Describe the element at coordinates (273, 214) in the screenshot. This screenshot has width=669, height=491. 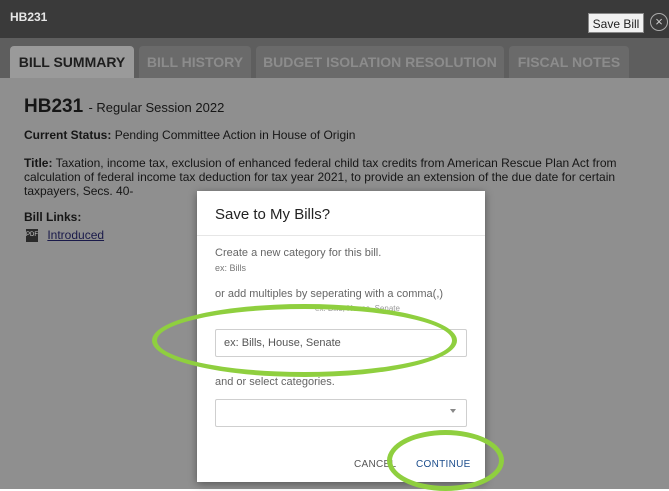
I see `dialog-title: Save to My Bills?` at that location.